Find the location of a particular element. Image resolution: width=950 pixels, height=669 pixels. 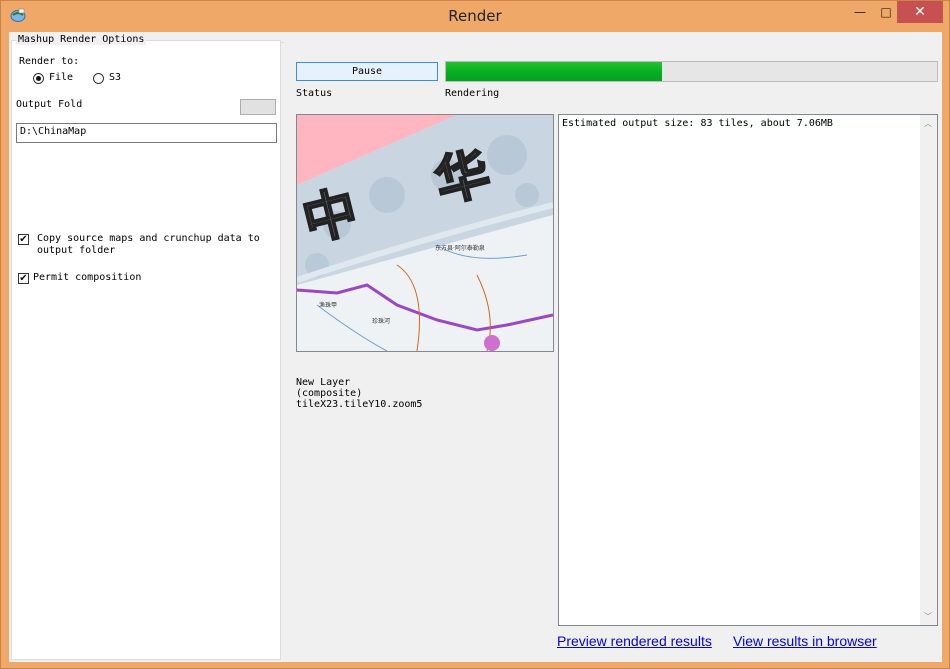

tile-preview-image: 东方县·阿尔泰勒泉 渔珠甲 珍珠河 中 华 is located at coordinates (425, 233).